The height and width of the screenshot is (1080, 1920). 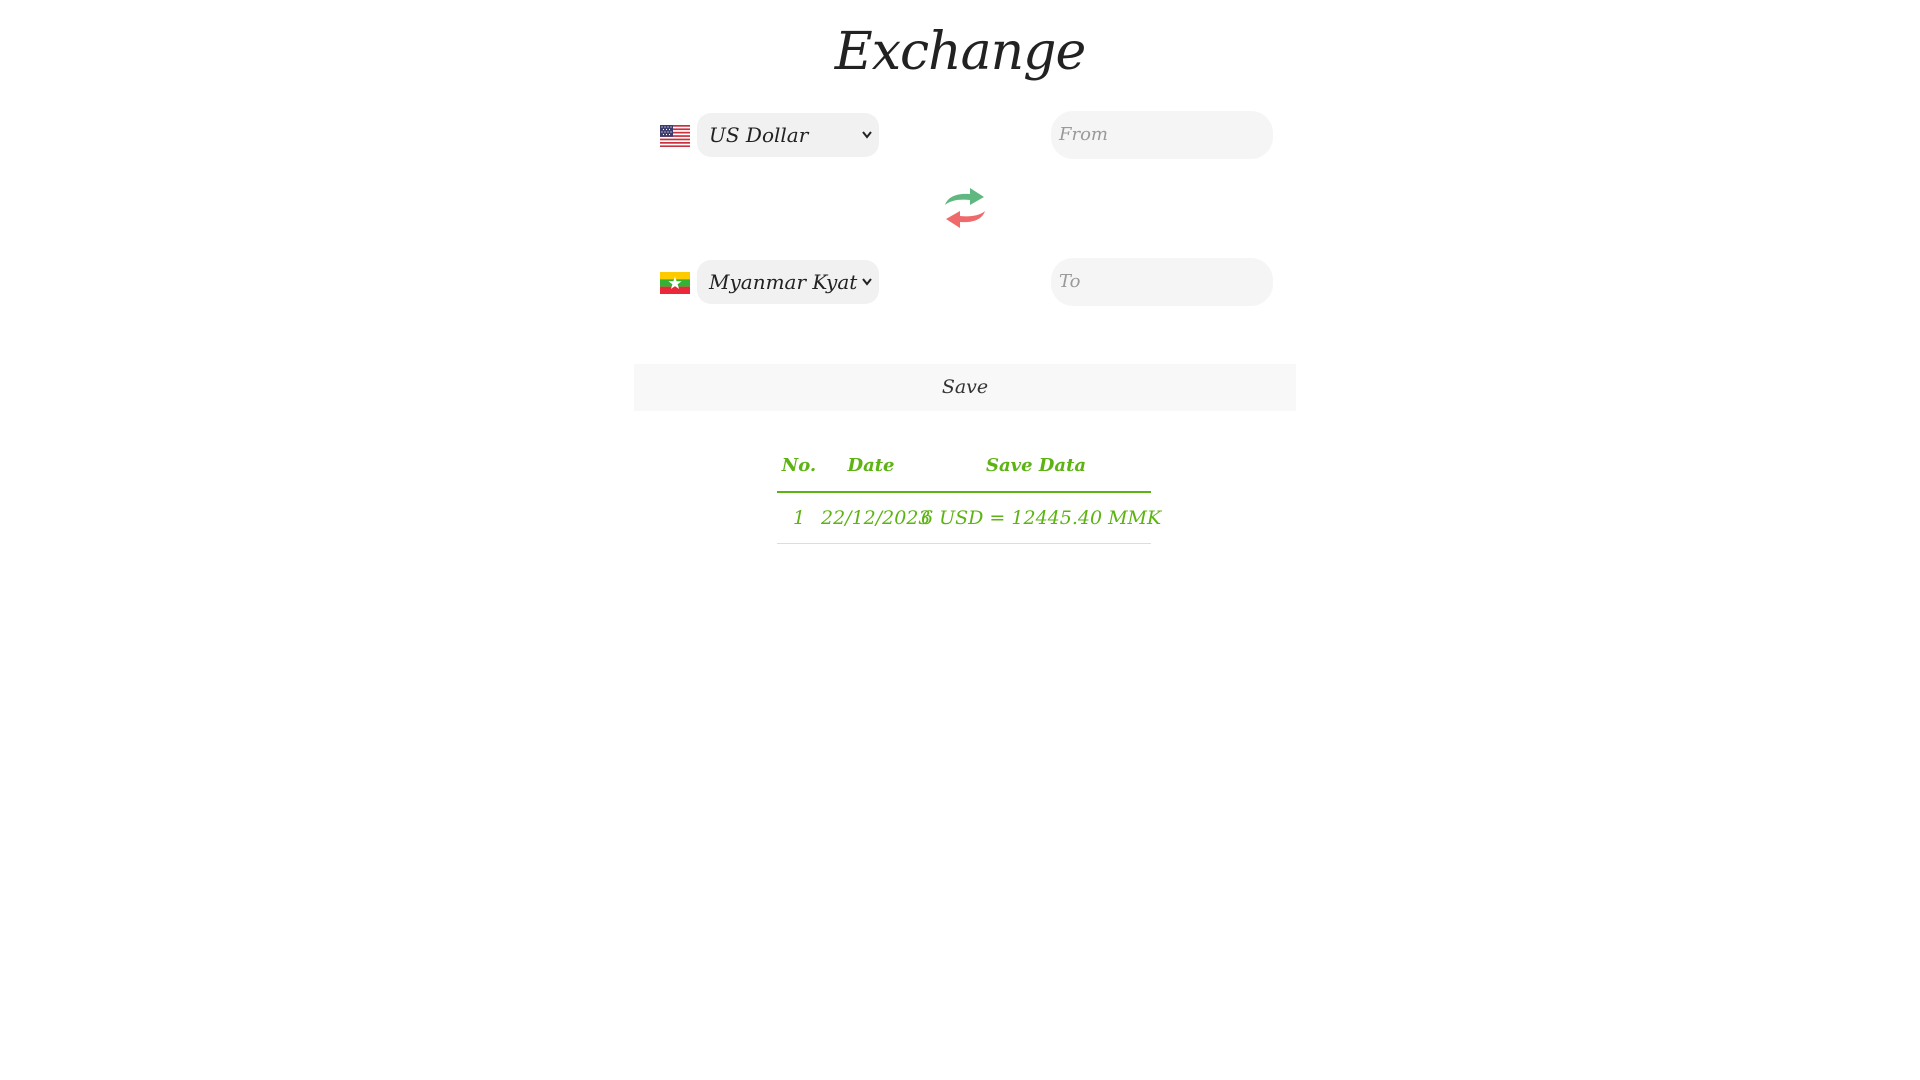 What do you see at coordinates (965, 387) in the screenshot?
I see `save-button: Save` at bounding box center [965, 387].